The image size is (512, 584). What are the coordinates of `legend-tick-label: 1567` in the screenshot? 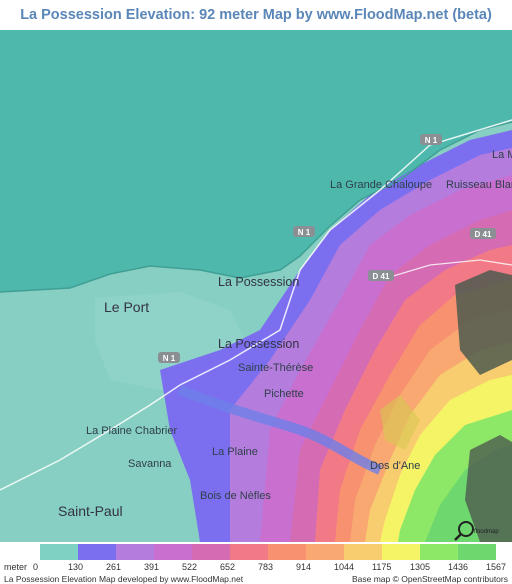 It's located at (496, 567).